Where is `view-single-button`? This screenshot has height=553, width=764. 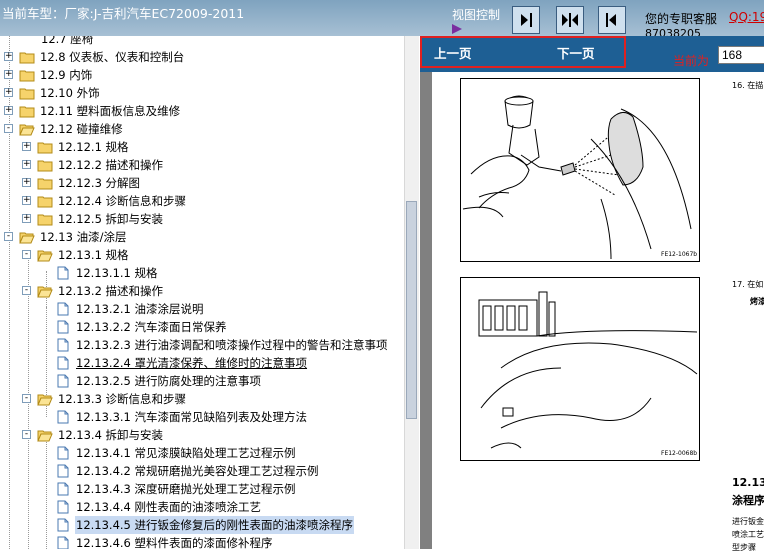 view-single-button is located at coordinates (526, 20).